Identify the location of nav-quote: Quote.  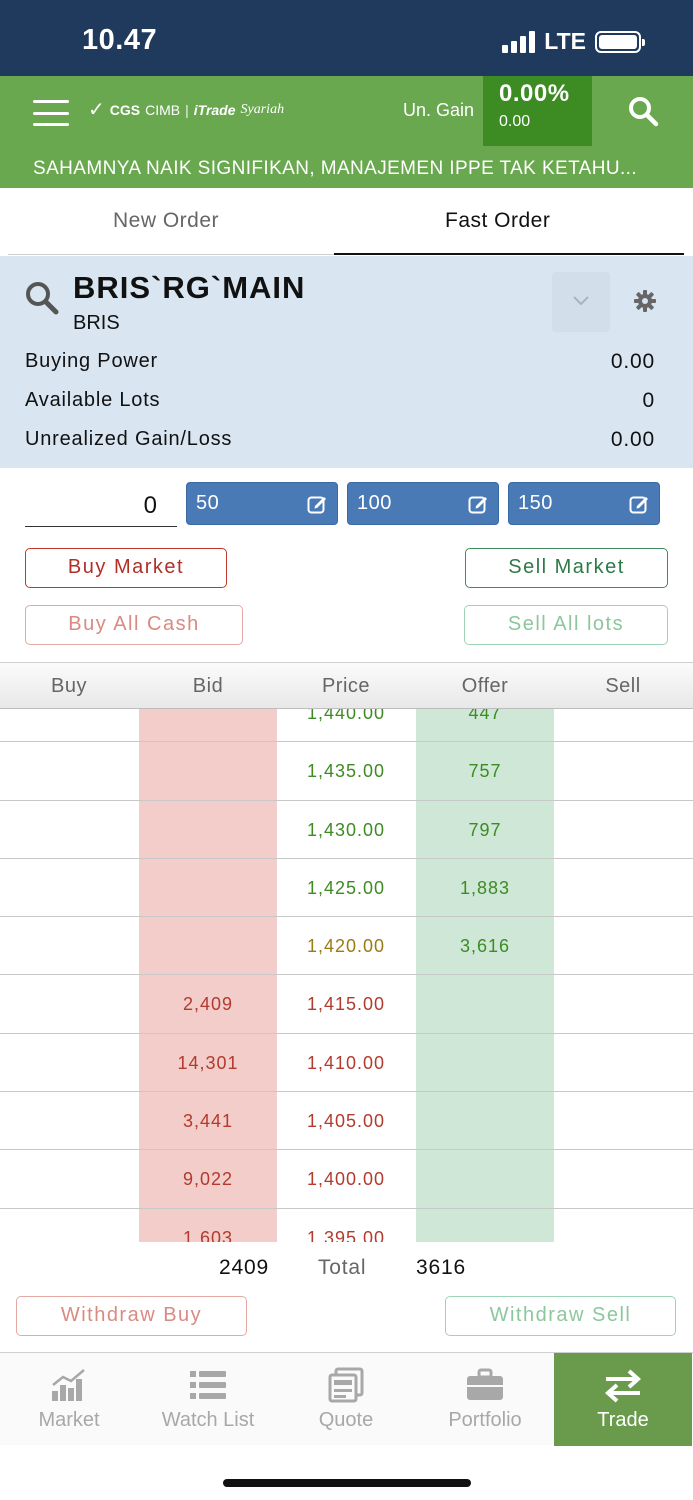
(346, 1399).